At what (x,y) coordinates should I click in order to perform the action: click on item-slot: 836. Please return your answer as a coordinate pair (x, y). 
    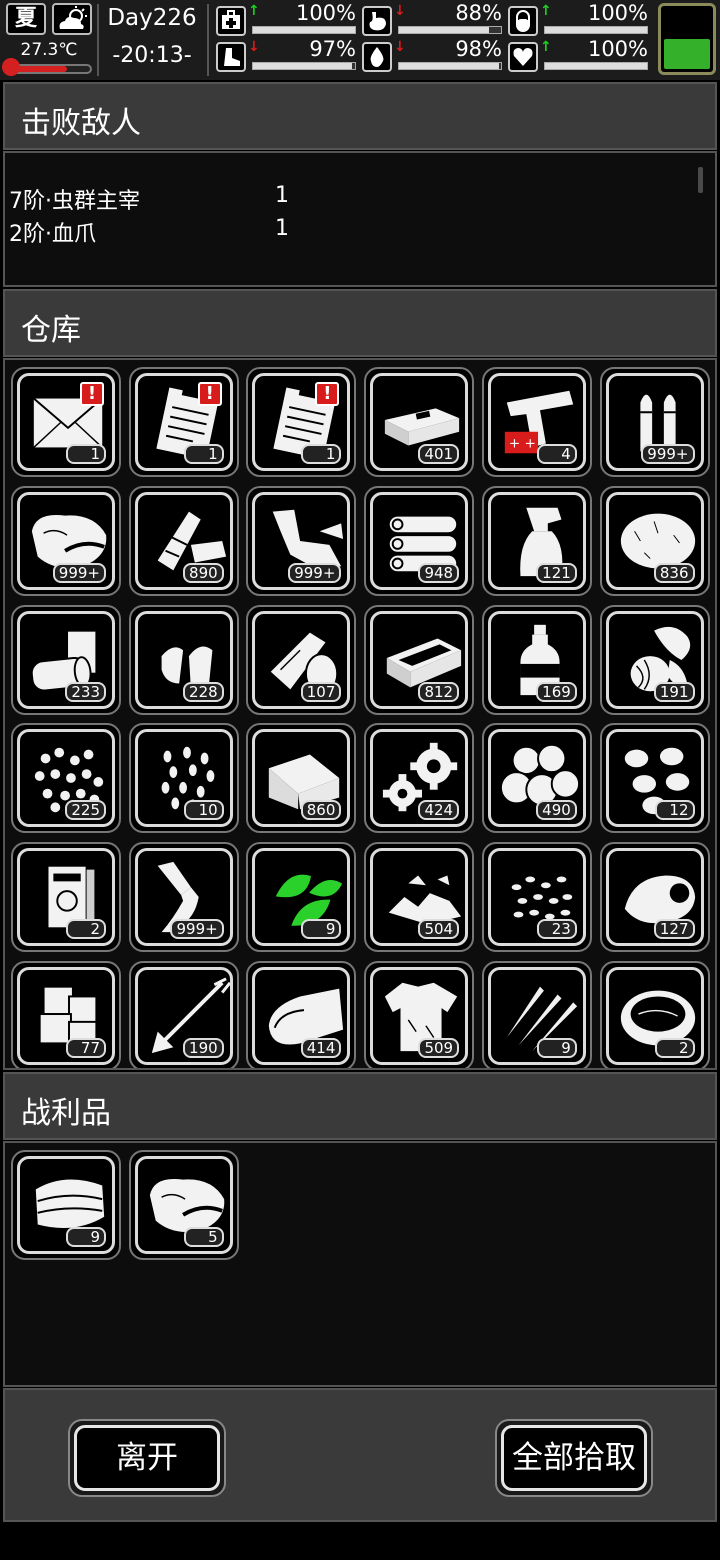
    Looking at the image, I should click on (654, 540).